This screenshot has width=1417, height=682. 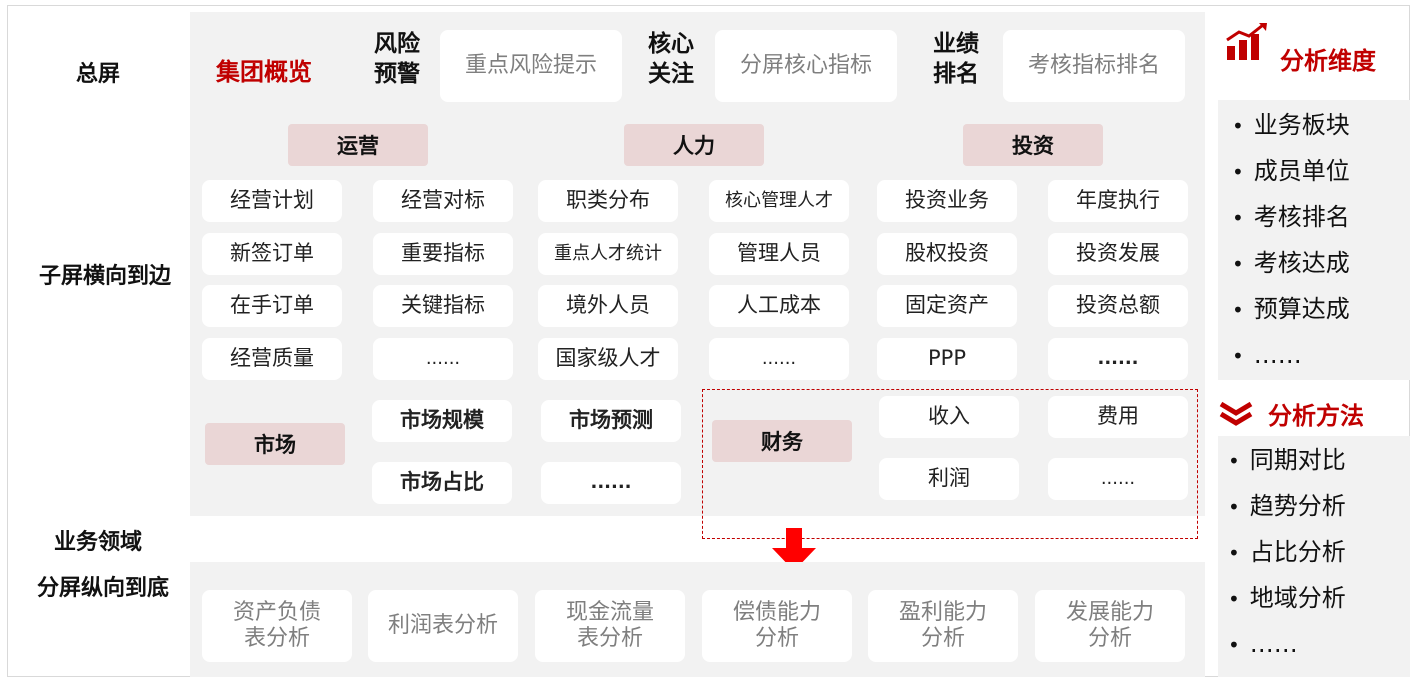 What do you see at coordinates (942, 612) in the screenshot?
I see `analysis-line1: 盈利能力` at bounding box center [942, 612].